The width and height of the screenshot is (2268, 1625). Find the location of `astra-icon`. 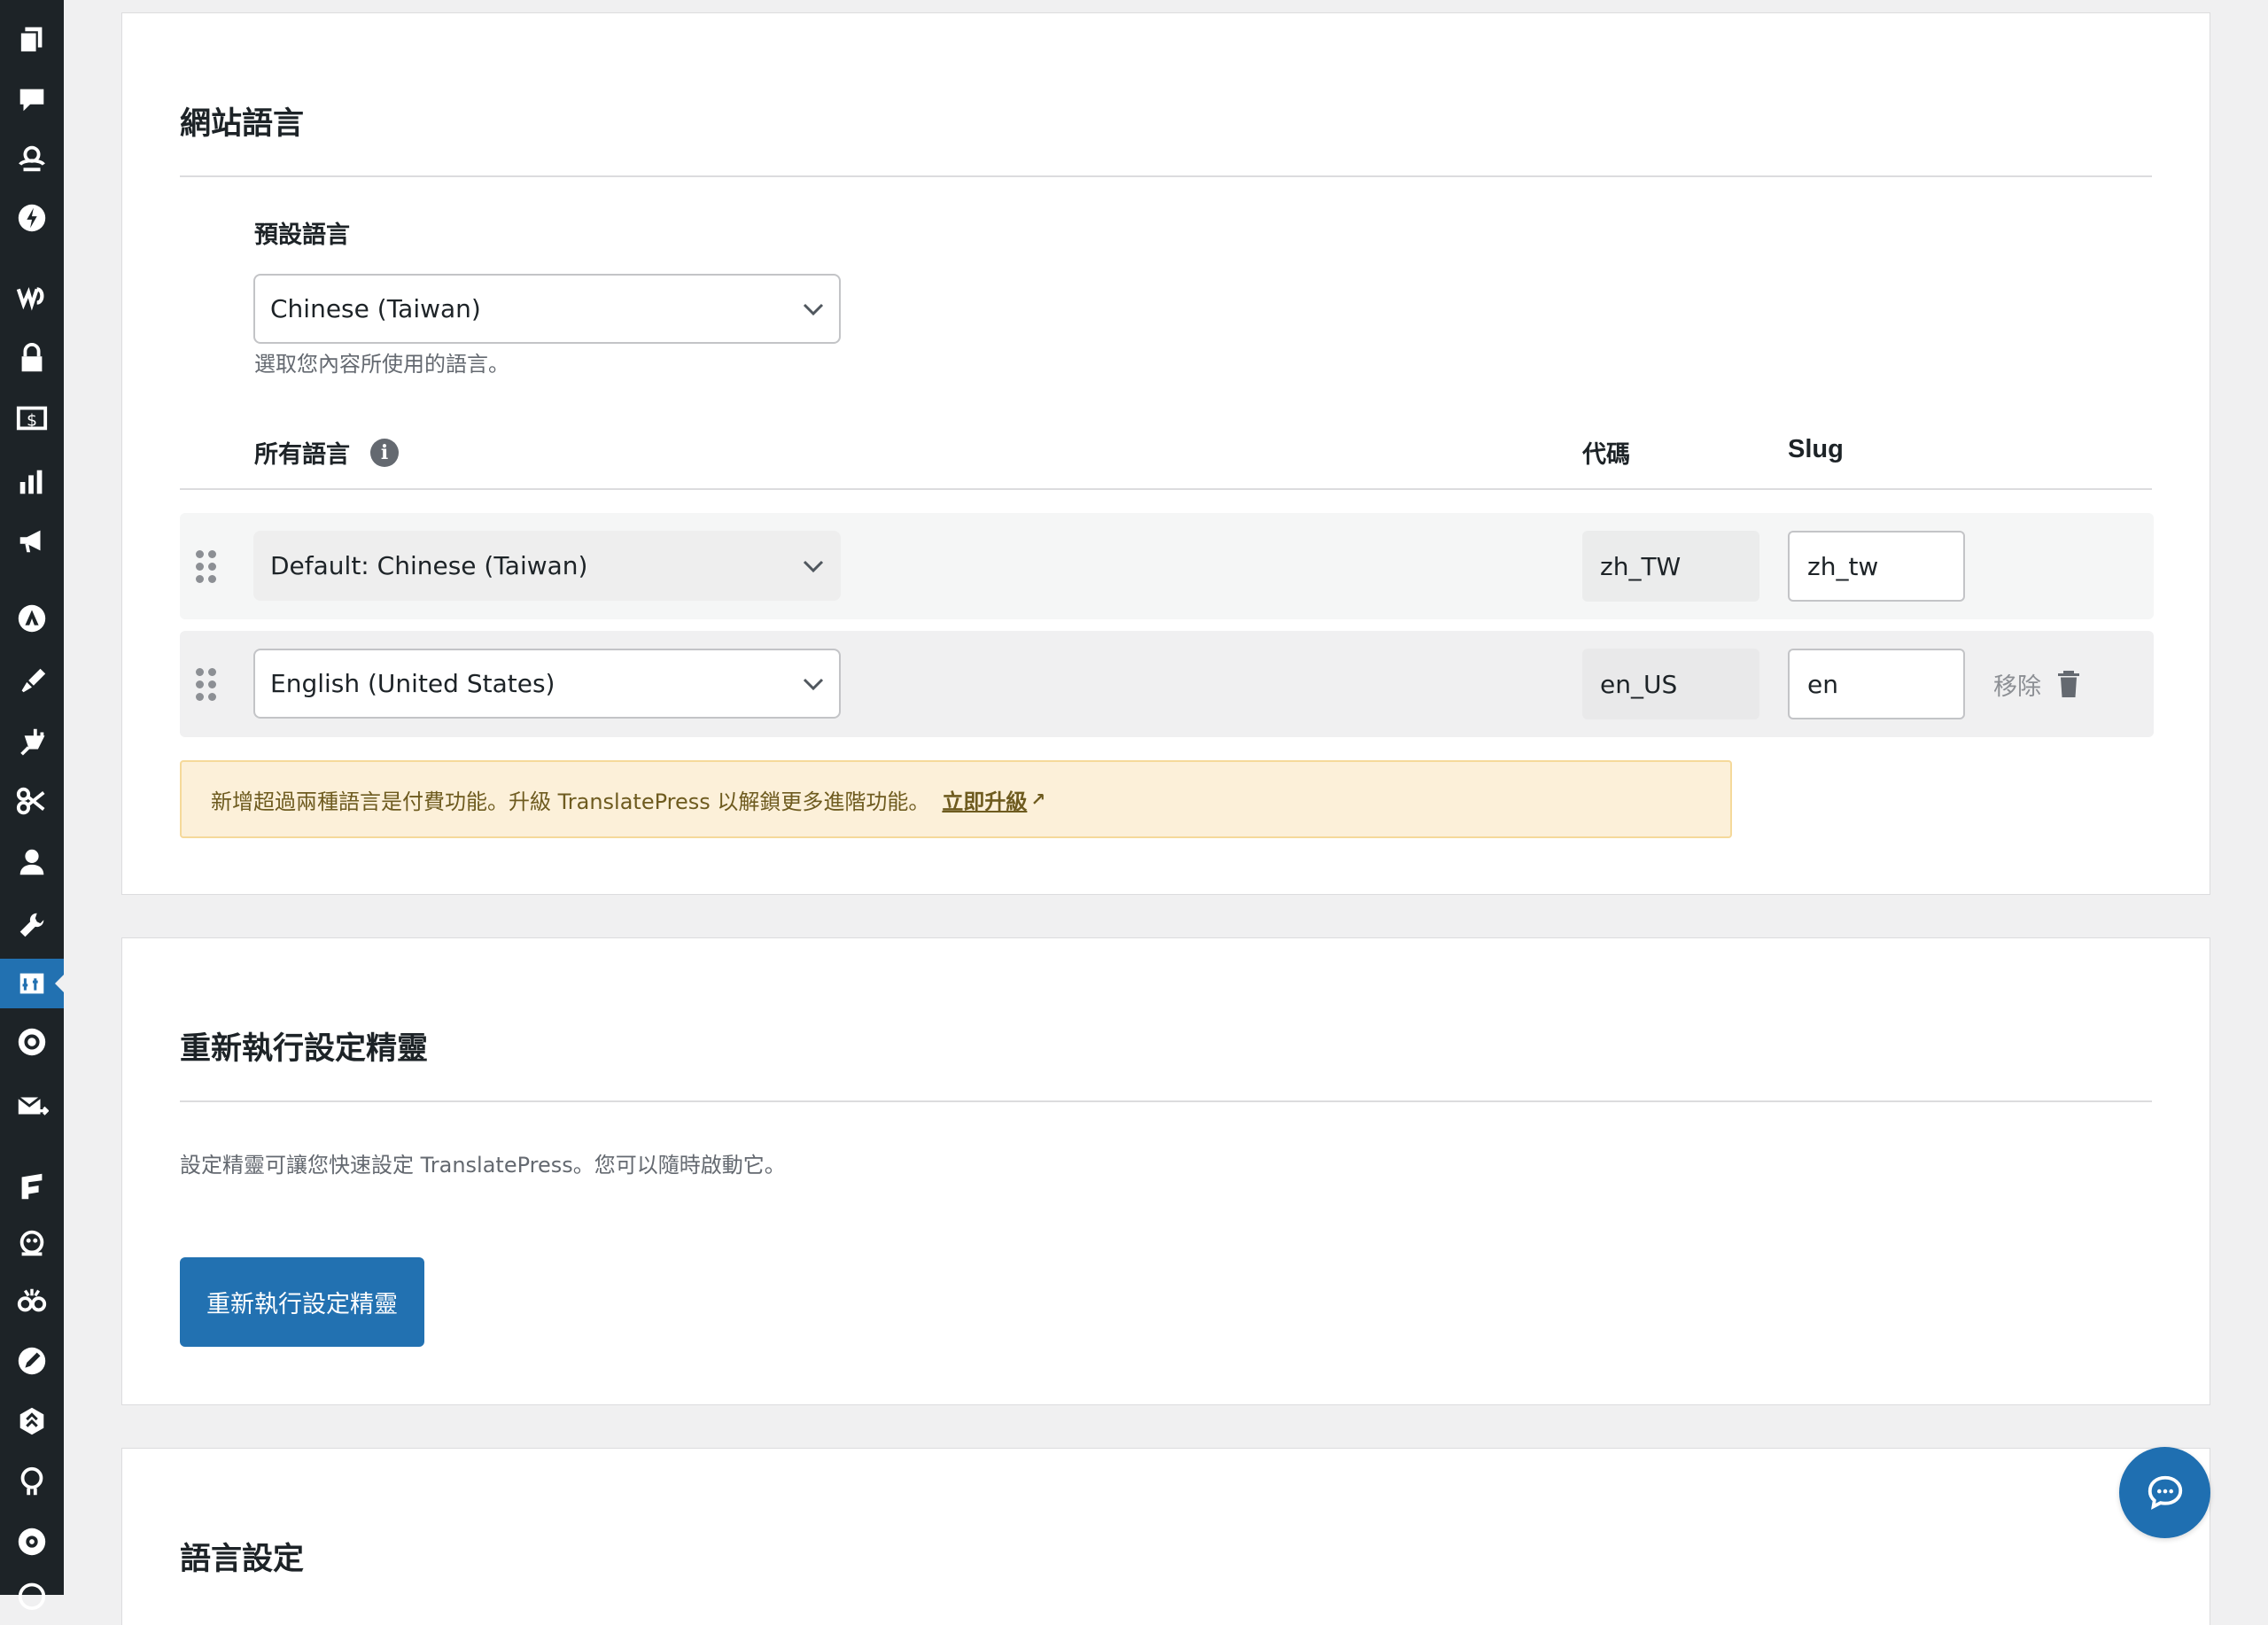

astra-icon is located at coordinates (32, 618).